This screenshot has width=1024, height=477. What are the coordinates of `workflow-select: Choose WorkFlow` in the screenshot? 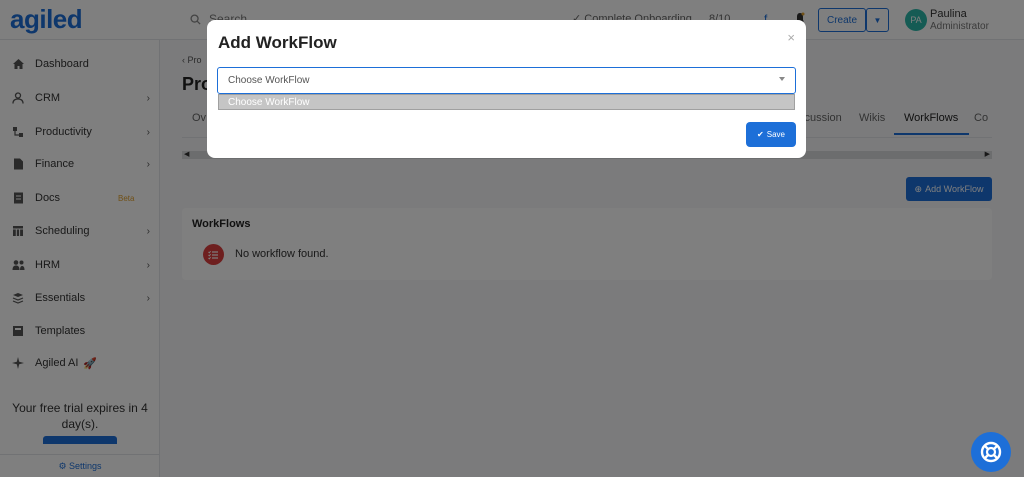 It's located at (506, 80).